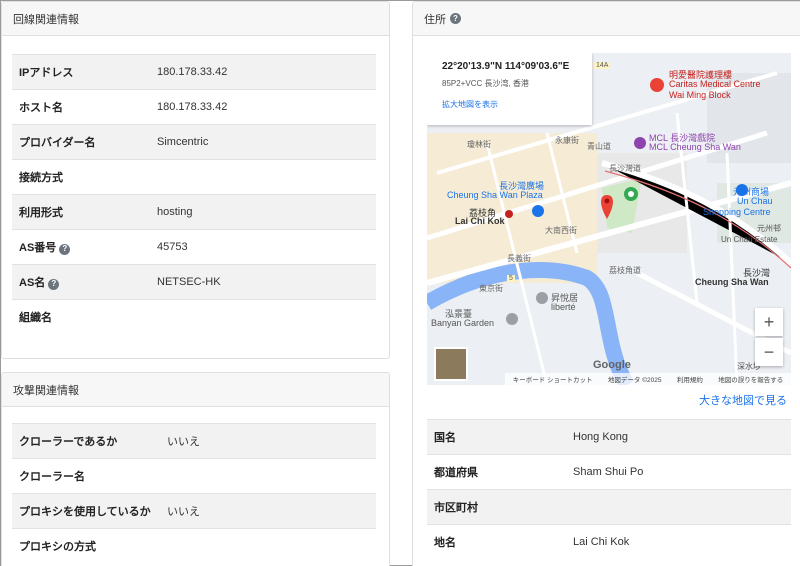  What do you see at coordinates (715, 84) in the screenshot?
I see `map-label: Caritas Medical Centre` at bounding box center [715, 84].